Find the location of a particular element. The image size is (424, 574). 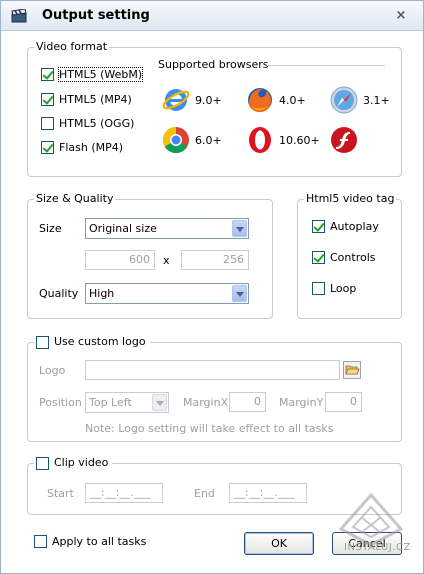

supported-browsers-heading: Supported browsers is located at coordinates (213, 64).